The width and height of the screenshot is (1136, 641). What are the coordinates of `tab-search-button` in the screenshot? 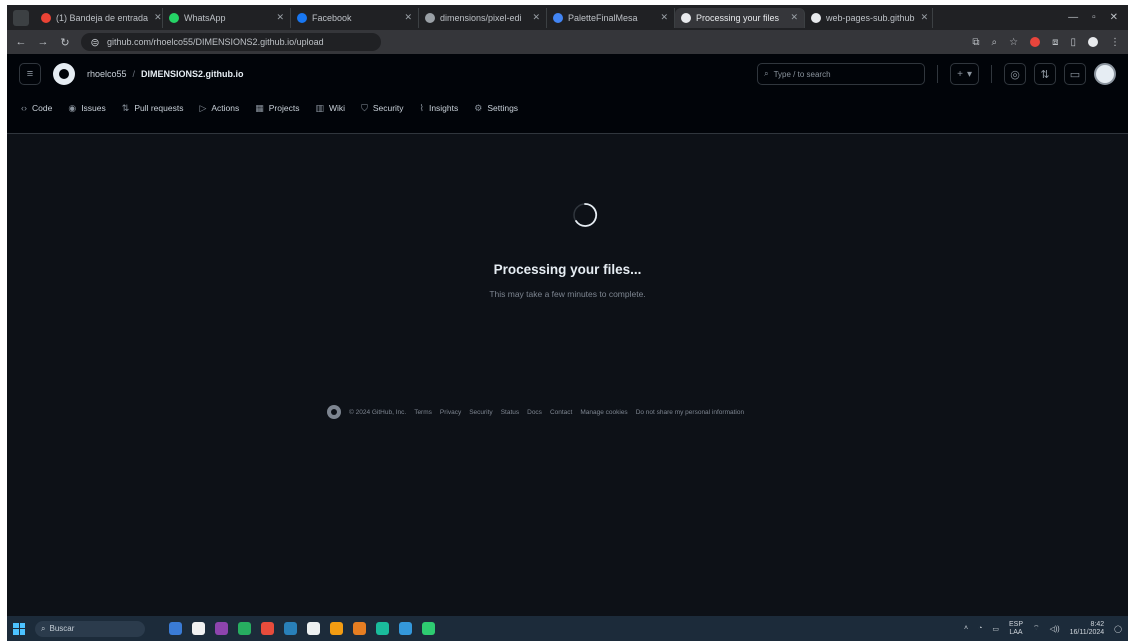 It's located at (21, 17).